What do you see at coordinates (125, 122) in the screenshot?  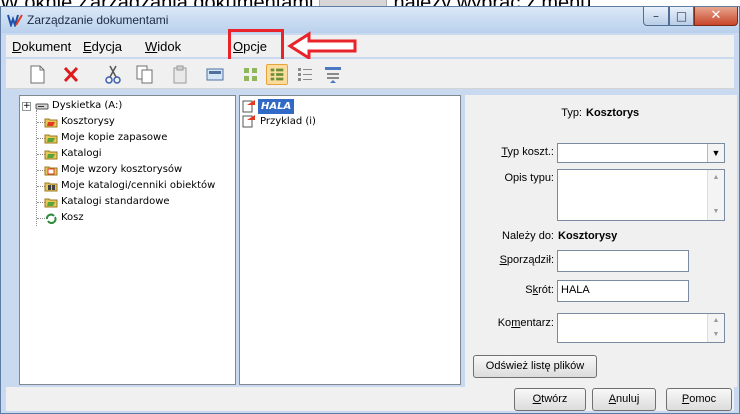 I see `tree-item-kosztorysy: Kosztorysy` at bounding box center [125, 122].